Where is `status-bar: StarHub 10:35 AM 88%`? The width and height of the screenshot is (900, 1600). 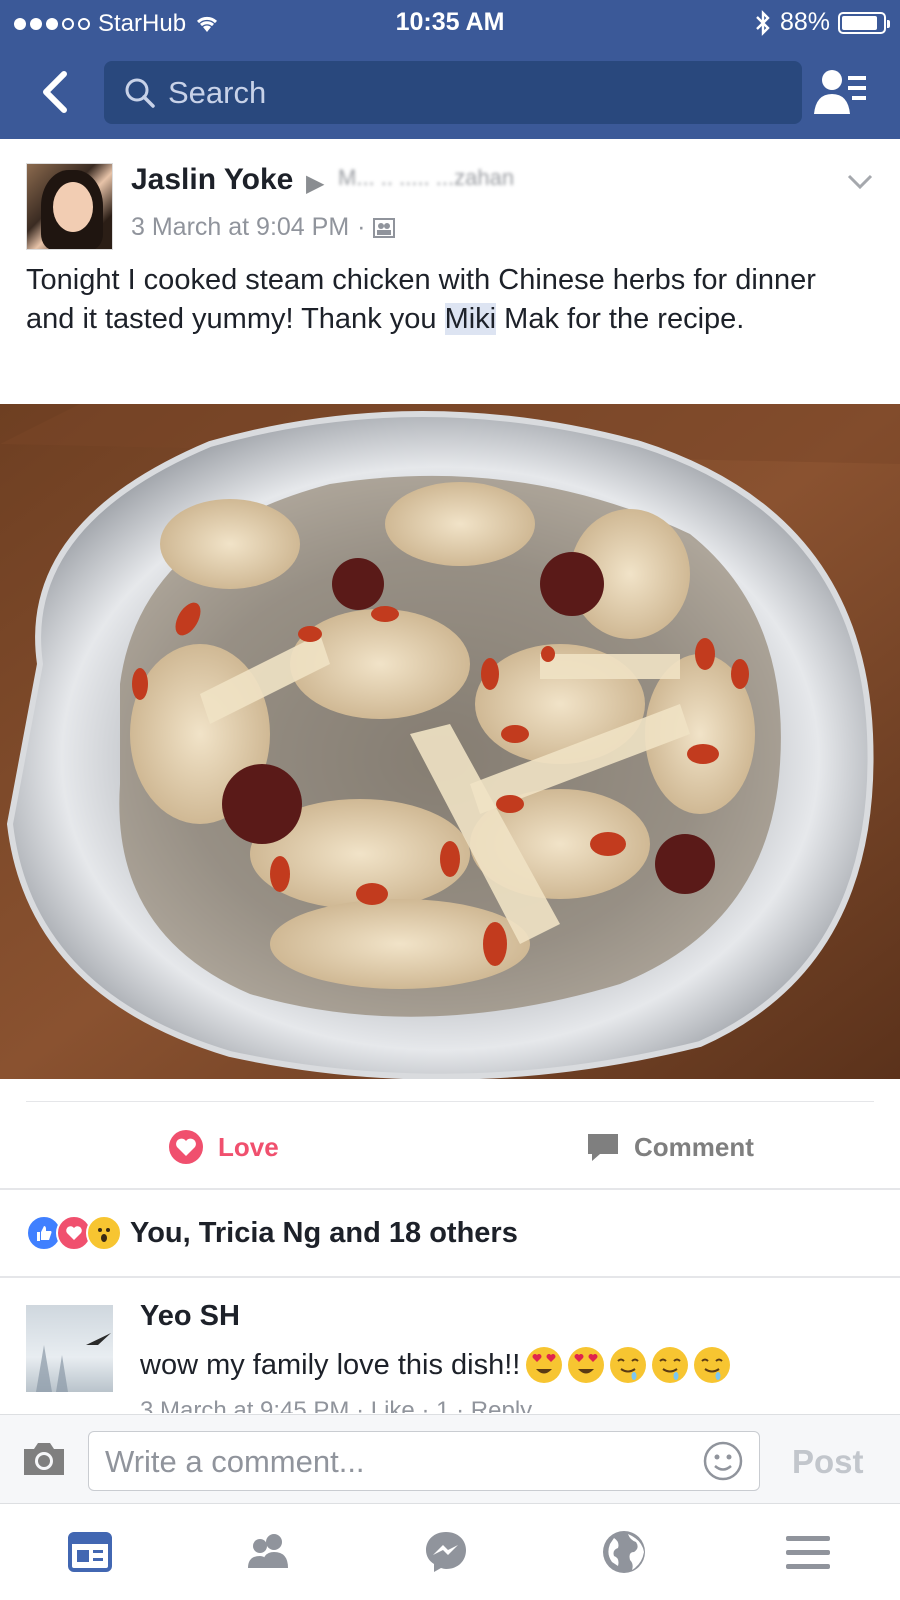 status-bar: StarHub 10:35 AM 88% is located at coordinates (450, 22).